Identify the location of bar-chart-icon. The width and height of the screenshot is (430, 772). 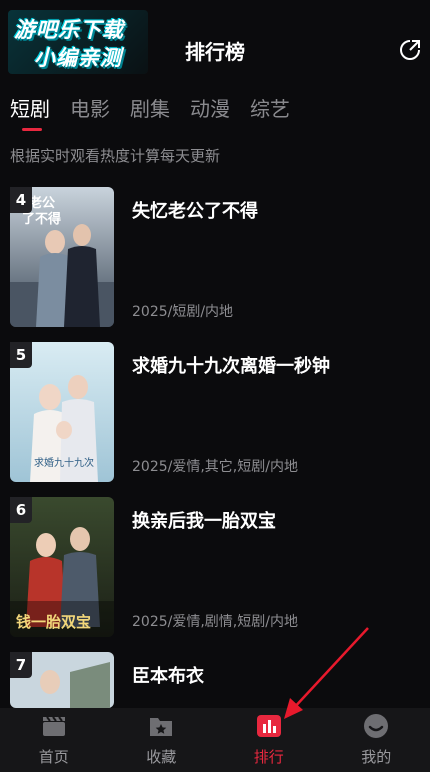
(268, 726).